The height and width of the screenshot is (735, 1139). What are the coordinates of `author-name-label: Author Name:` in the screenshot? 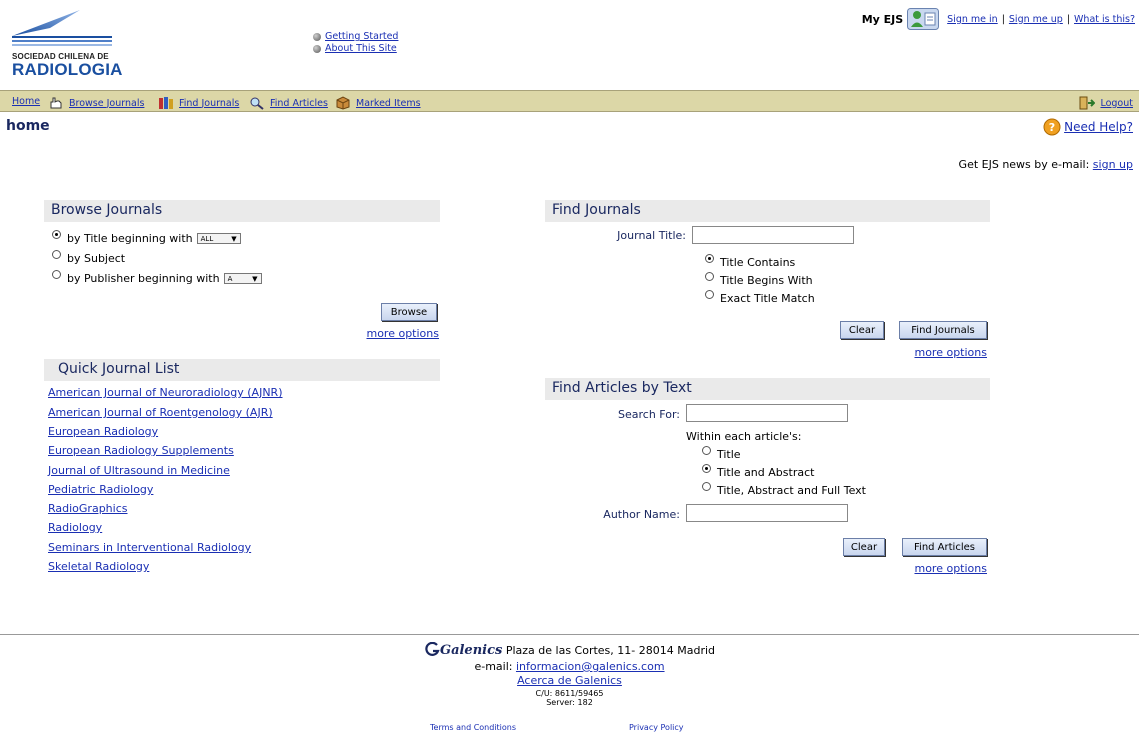 It's located at (641, 514).